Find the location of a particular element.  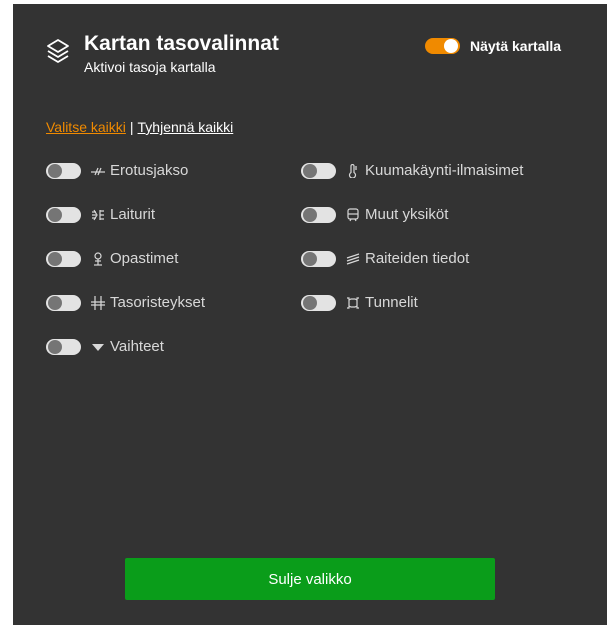

layer-muut-yksikot: Muut yksiköt is located at coordinates (374, 214).